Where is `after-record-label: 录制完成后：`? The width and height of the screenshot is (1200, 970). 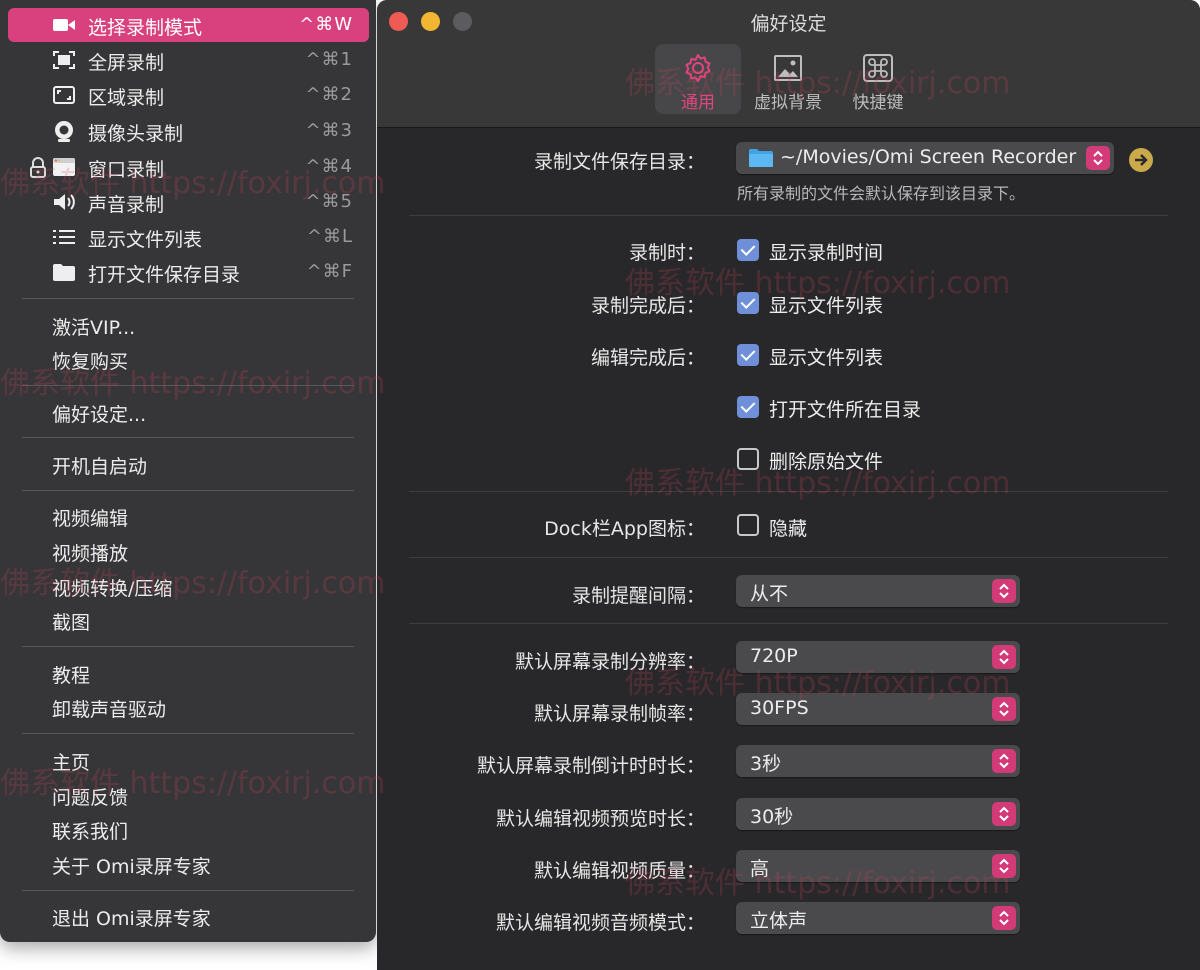 after-record-label: 录制完成后： is located at coordinates (647, 306).